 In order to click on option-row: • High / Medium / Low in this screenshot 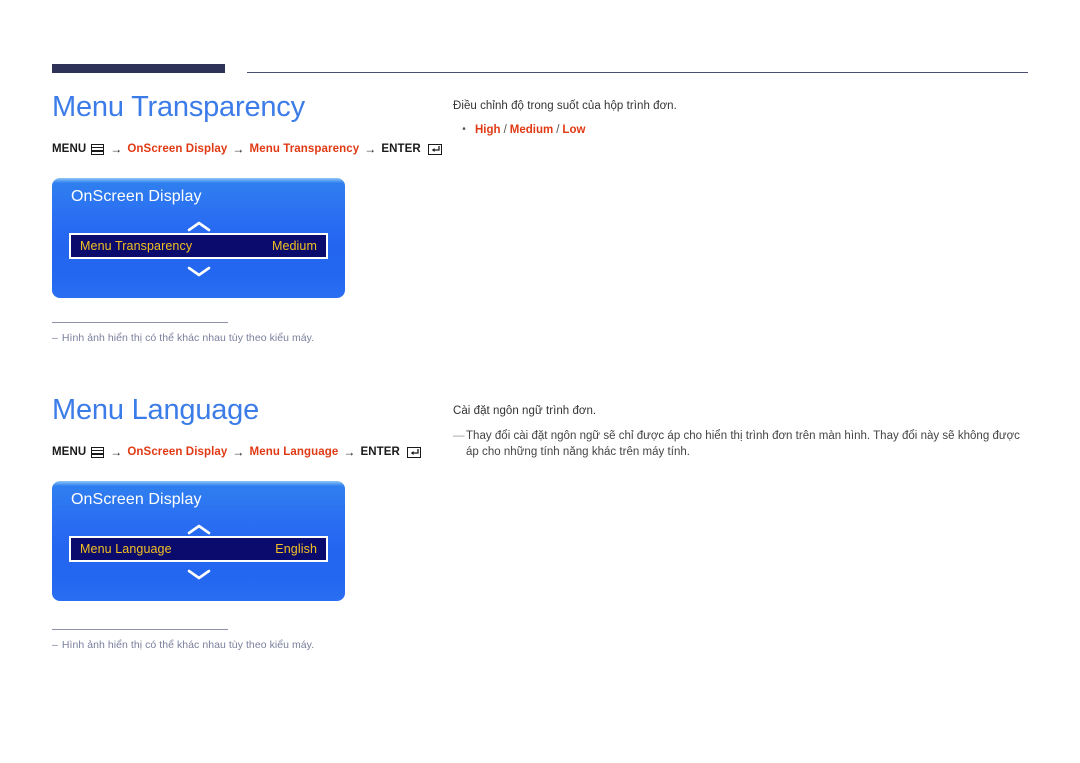, I will do `click(742, 130)`.